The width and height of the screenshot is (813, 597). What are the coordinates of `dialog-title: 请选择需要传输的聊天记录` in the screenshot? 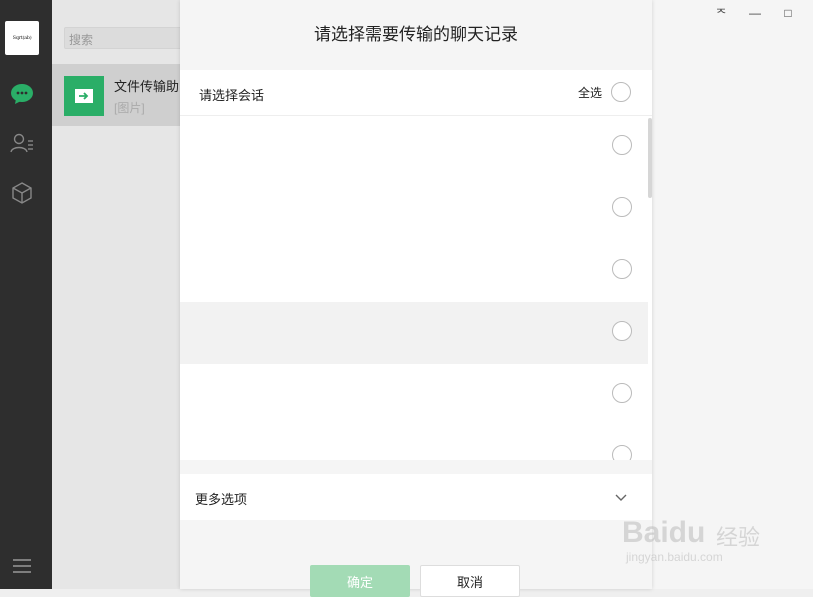 It's located at (416, 34).